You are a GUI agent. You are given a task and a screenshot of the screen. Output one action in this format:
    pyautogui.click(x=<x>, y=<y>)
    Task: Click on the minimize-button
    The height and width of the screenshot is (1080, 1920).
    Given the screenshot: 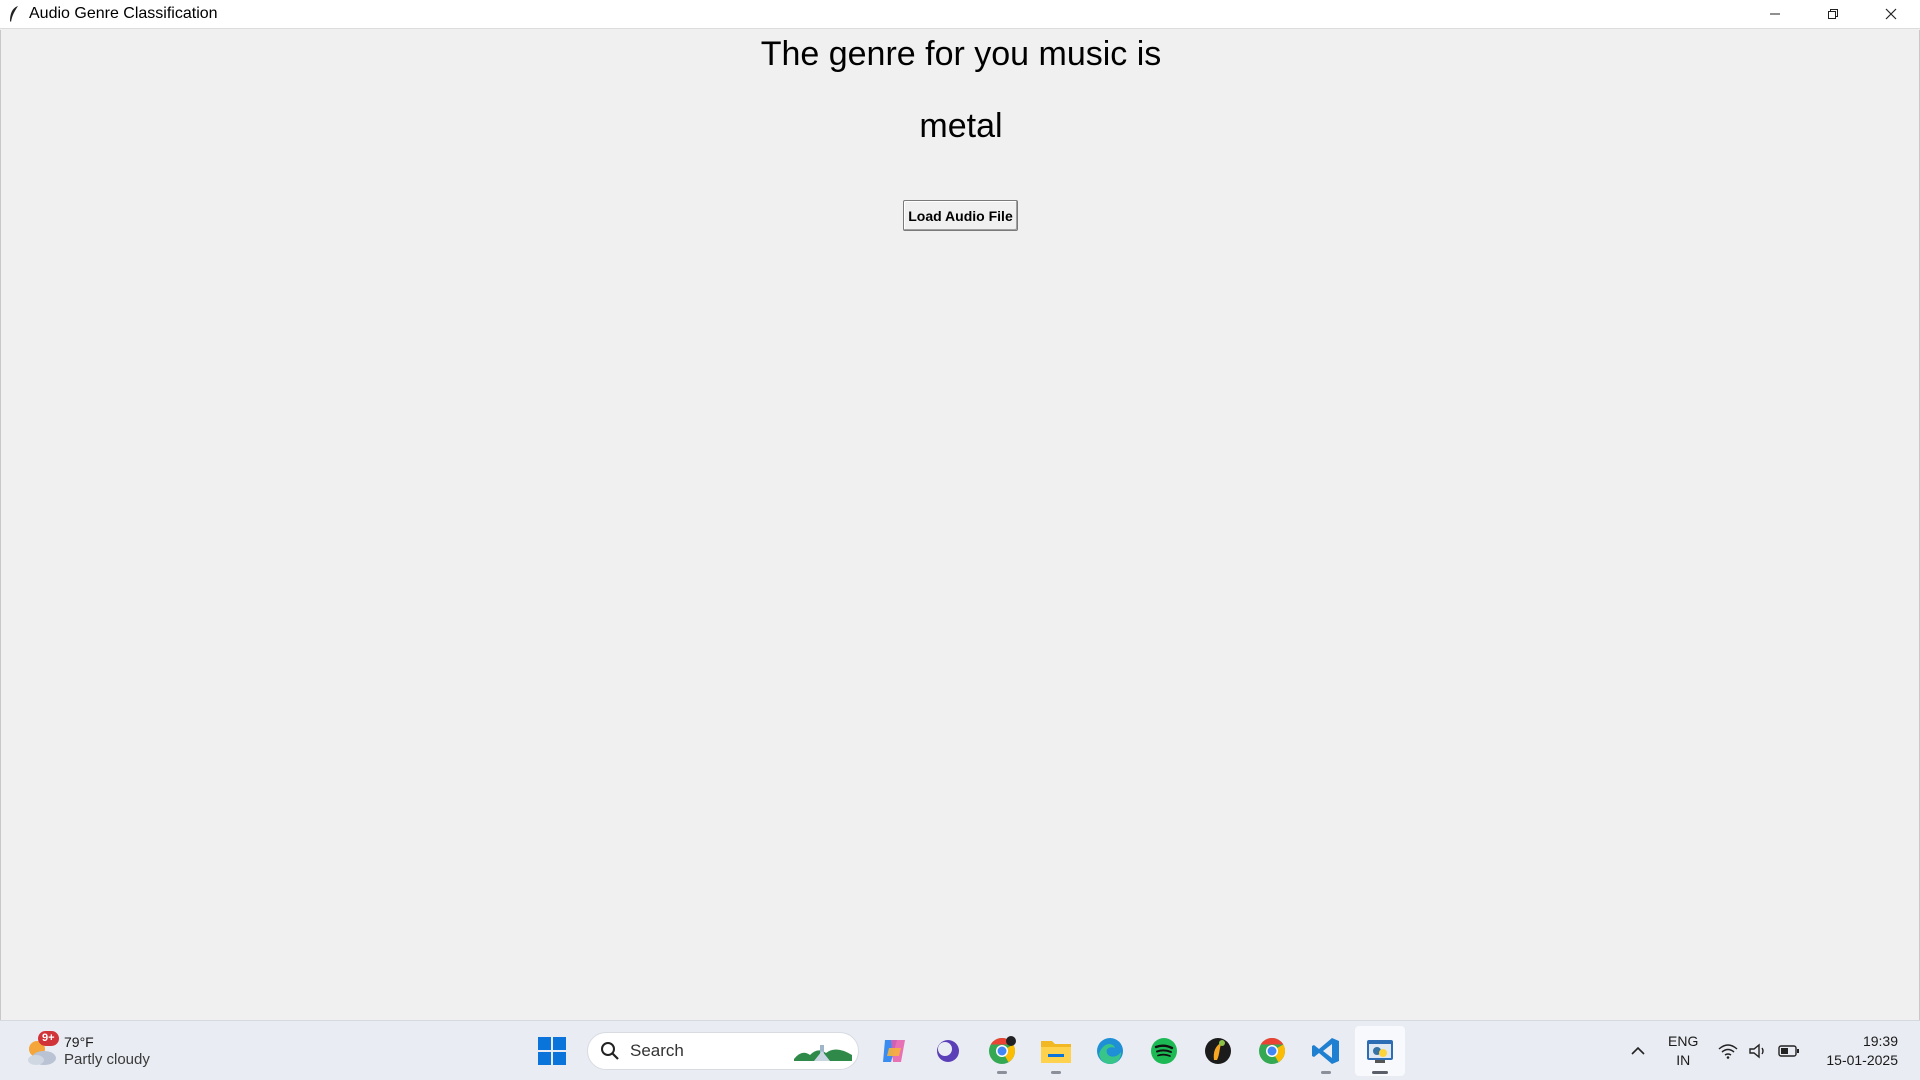 What is the action you would take?
    pyautogui.click(x=1775, y=14)
    